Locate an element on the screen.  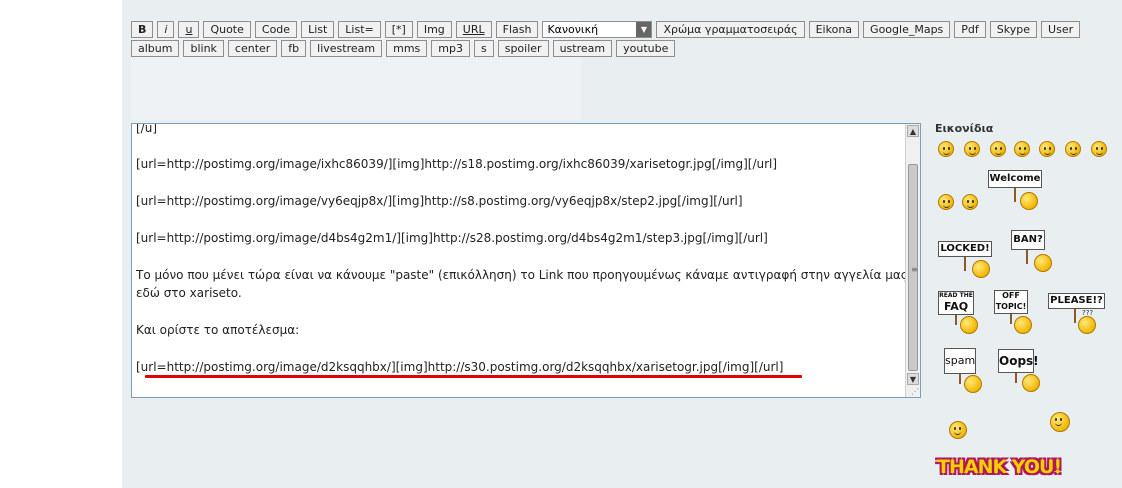
quote-button: Quote is located at coordinates (227, 29).